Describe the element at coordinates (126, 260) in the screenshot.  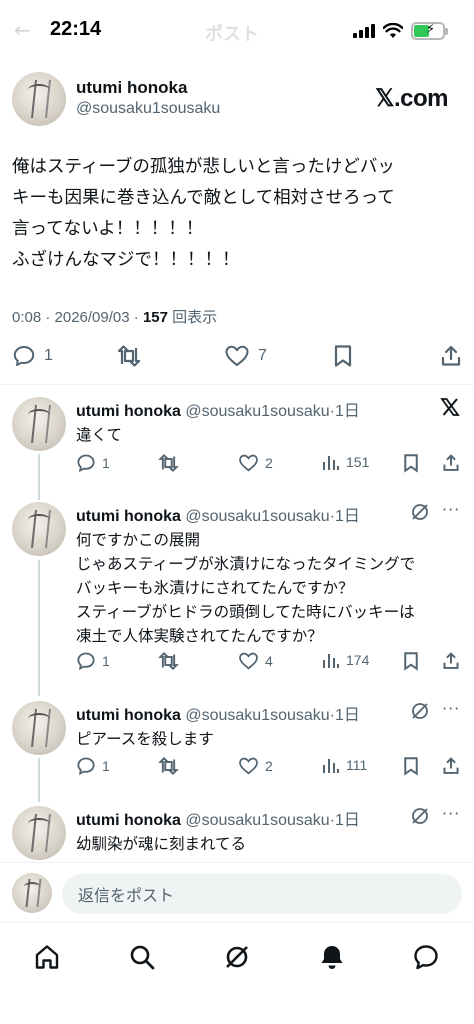
I see `post-text-line: ふざけんなマジで！！！！！` at that location.